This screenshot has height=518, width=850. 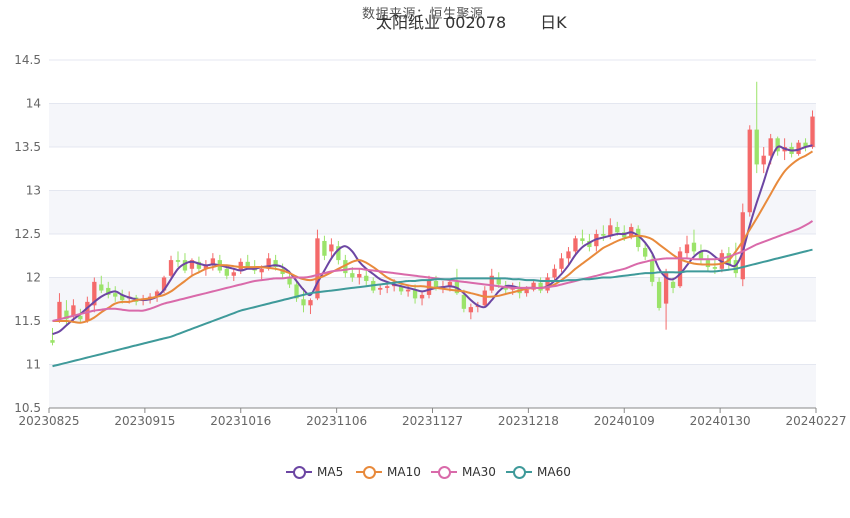 I want to click on legend-ma30-label: MA30, so click(x=479, y=472).